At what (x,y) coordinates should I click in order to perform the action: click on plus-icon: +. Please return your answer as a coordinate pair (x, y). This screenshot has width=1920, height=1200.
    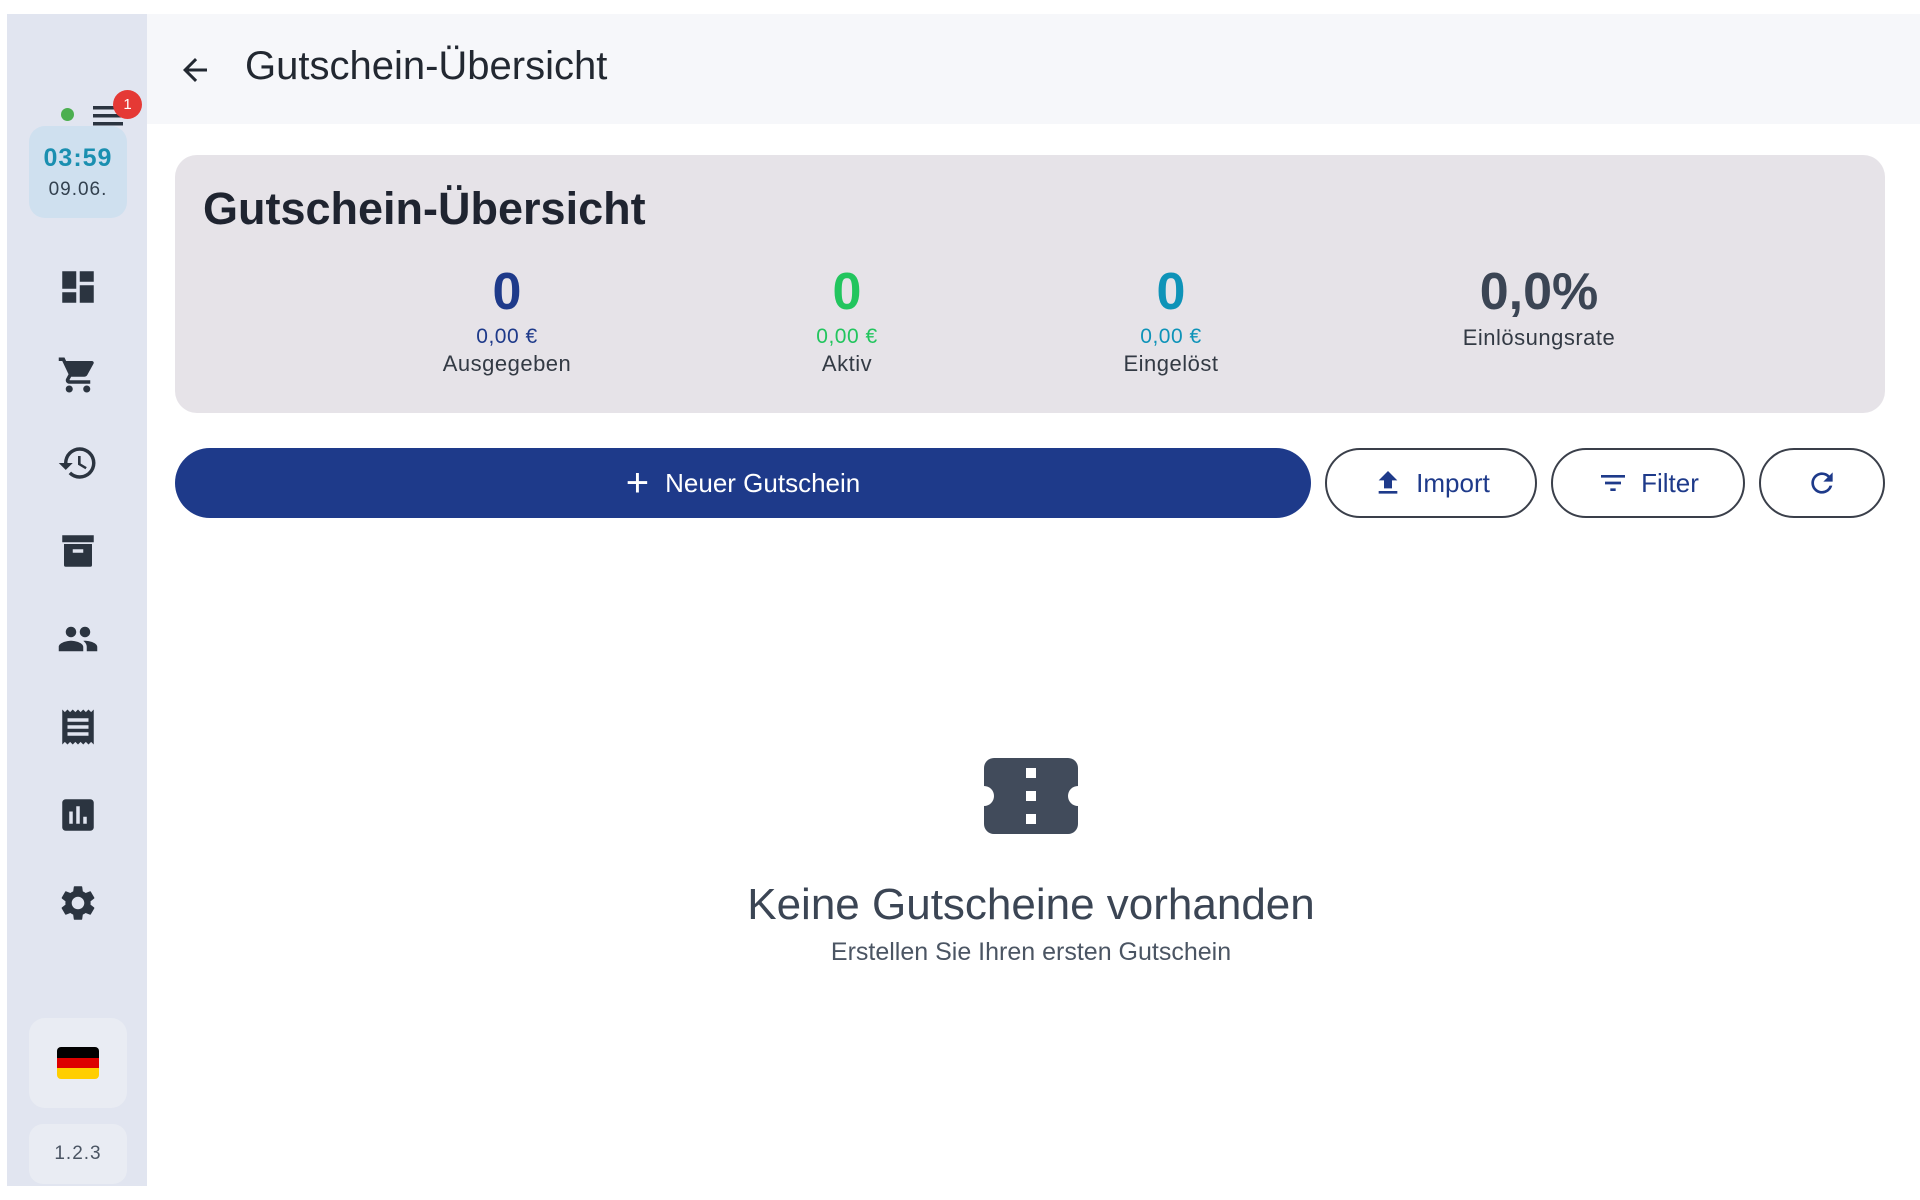
    Looking at the image, I should click on (637, 483).